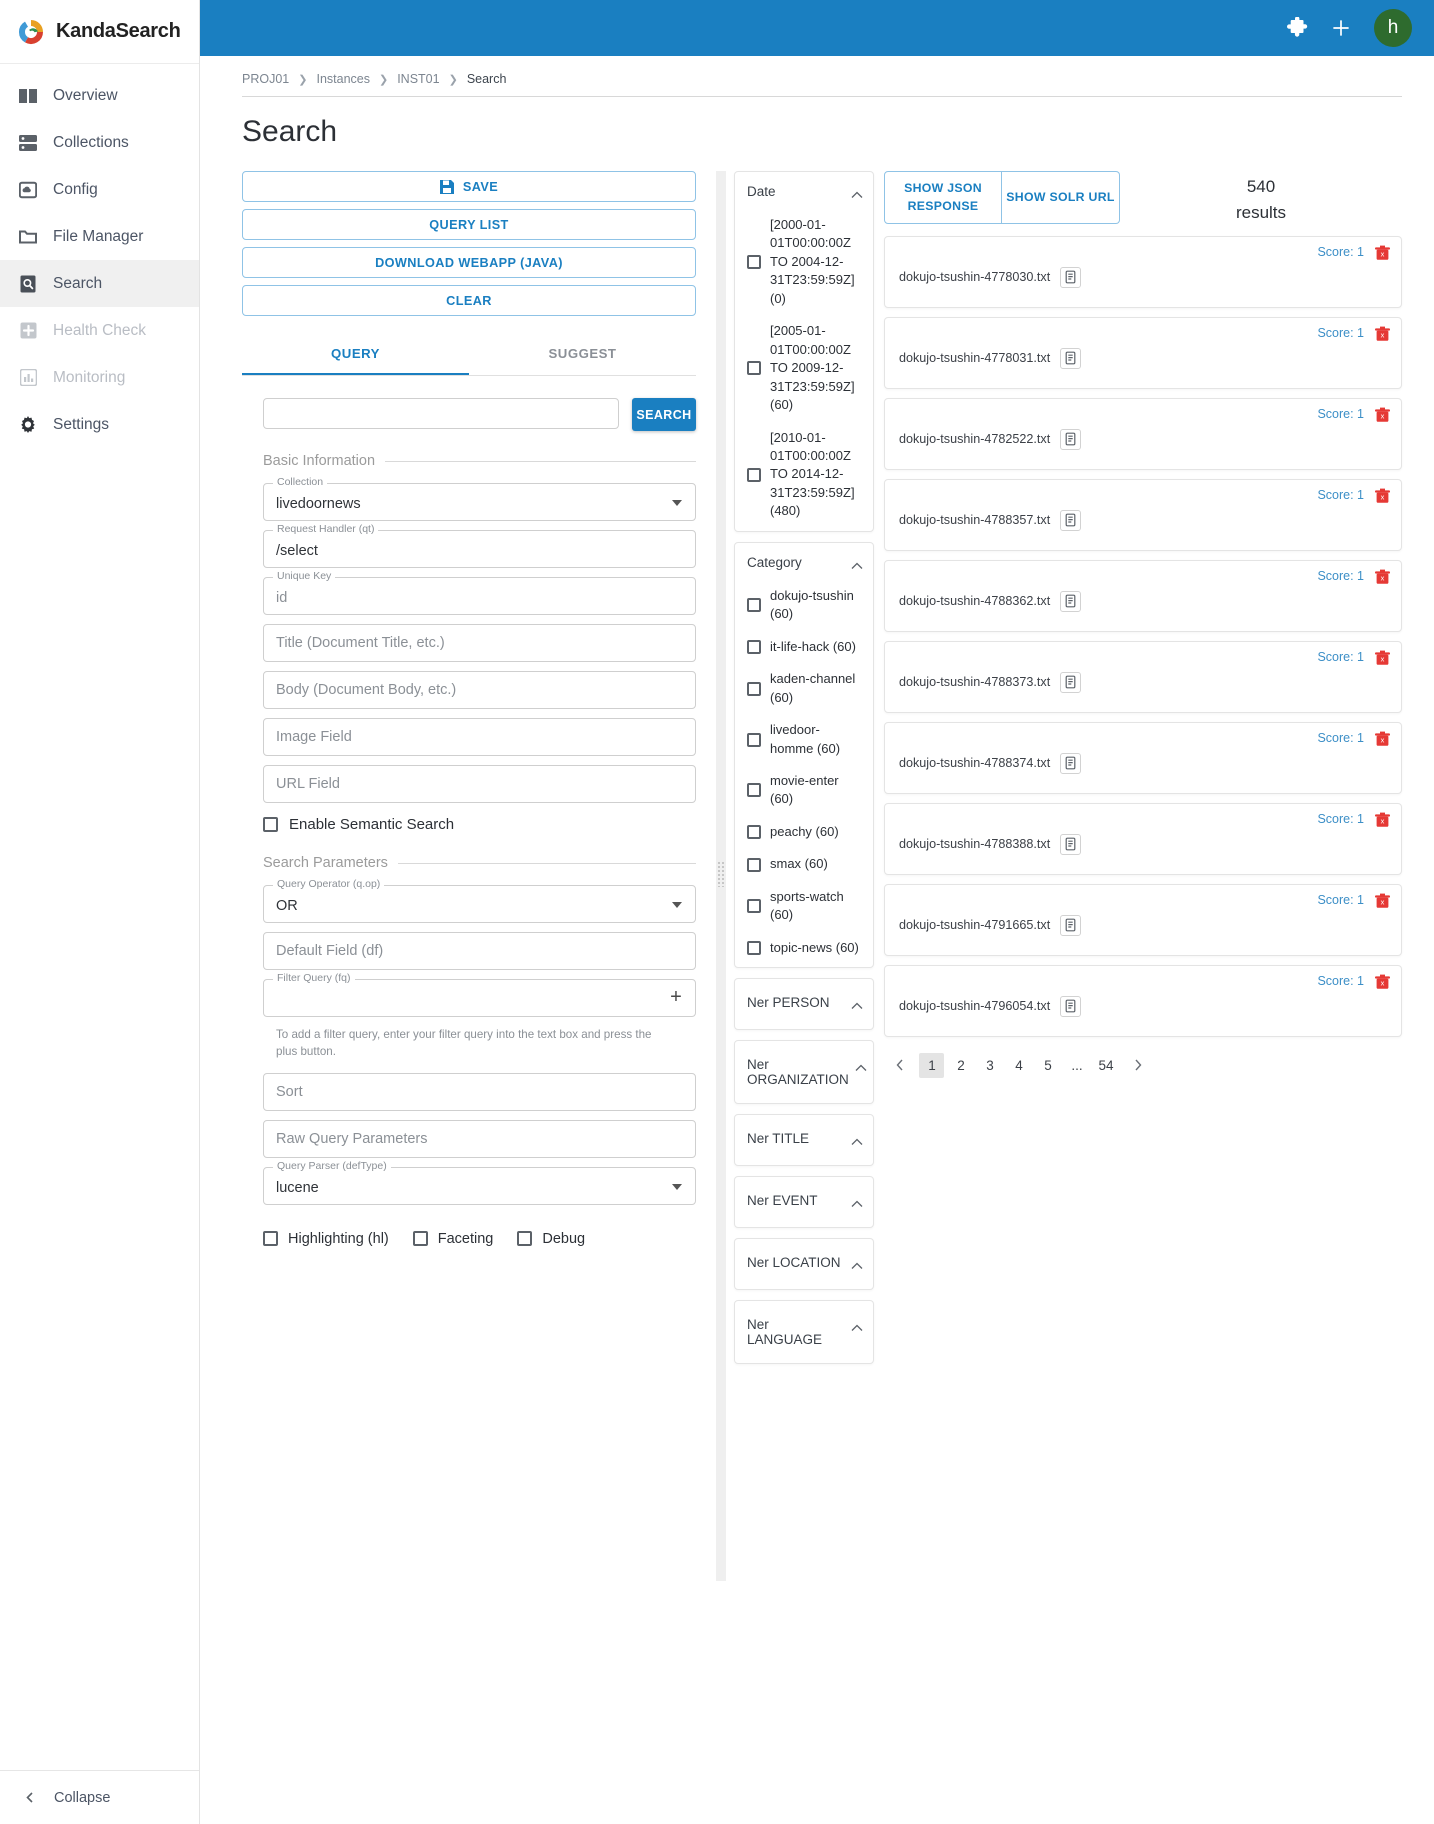 Image resolution: width=1434 pixels, height=1824 pixels. I want to click on faceting-checkbox, so click(420, 1239).